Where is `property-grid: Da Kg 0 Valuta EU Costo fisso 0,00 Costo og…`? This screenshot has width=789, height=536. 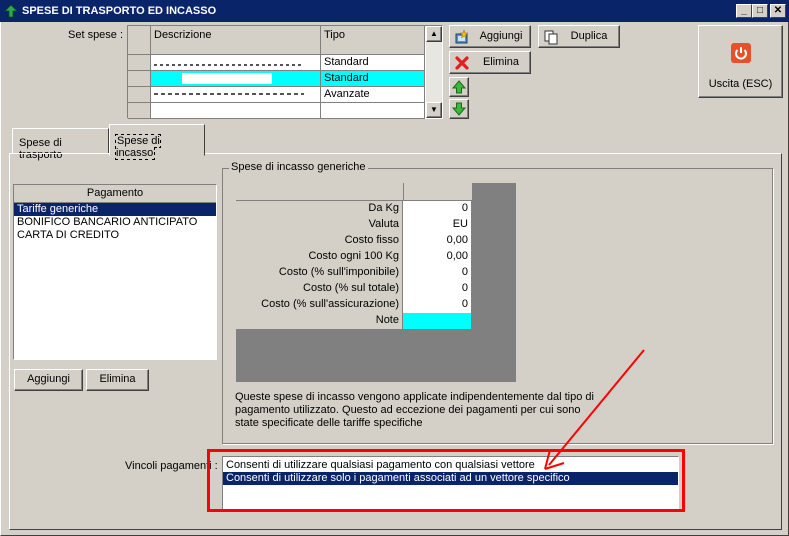
property-grid: Da Kg 0 Valuta EU Costo fisso 0,00 Costo og… is located at coordinates (376, 282).